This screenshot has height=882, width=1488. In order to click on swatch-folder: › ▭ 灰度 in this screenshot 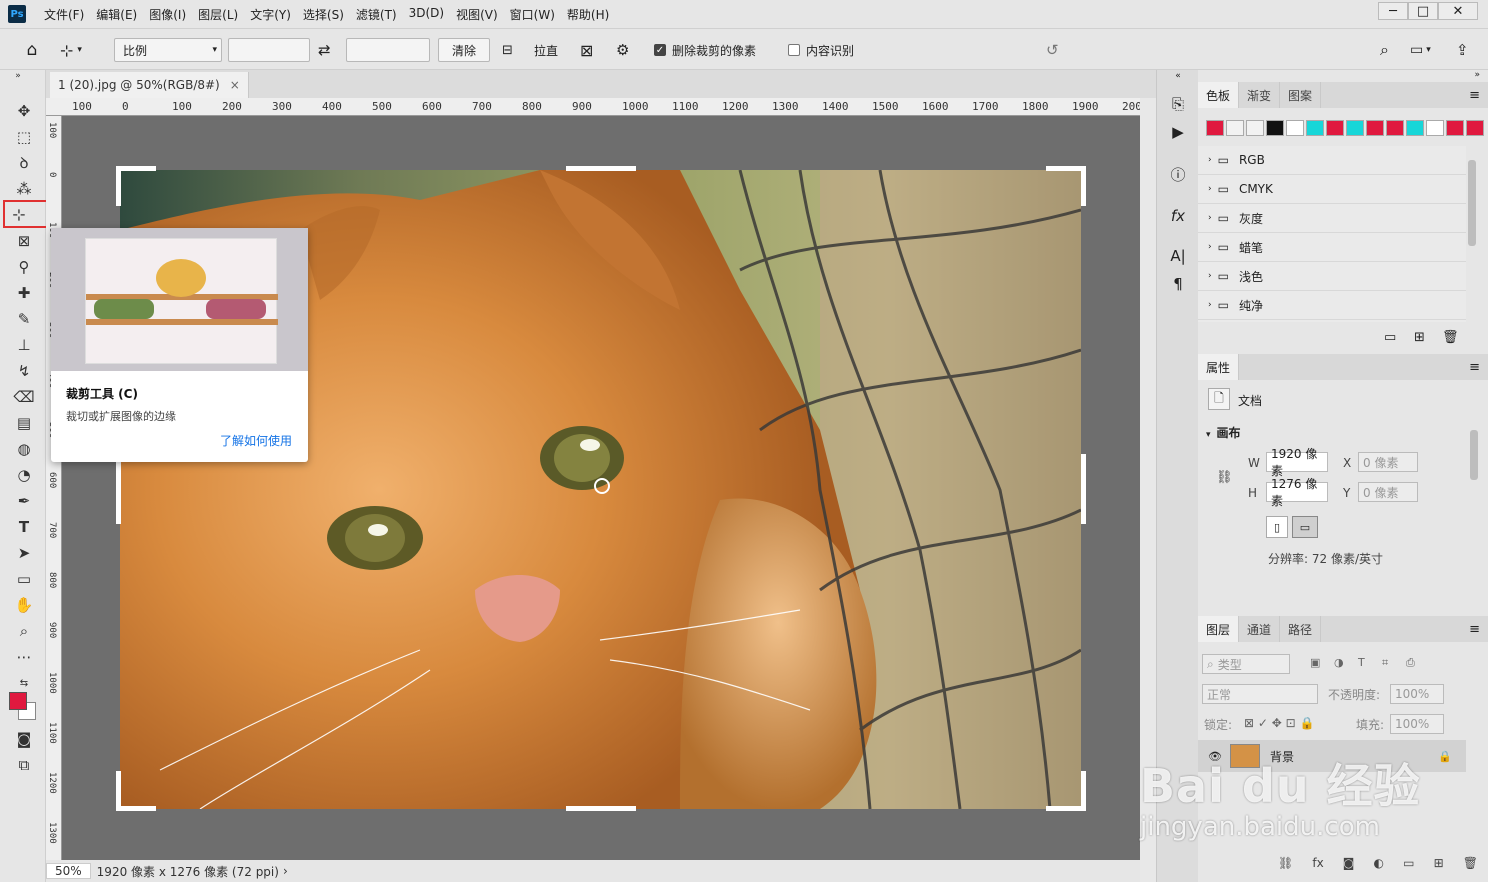, I will do `click(1332, 218)`.